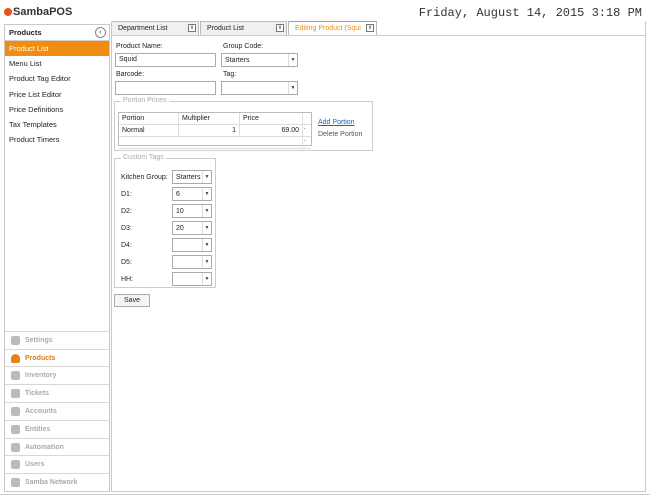 The width and height of the screenshot is (650, 500). I want to click on module-samba-network: Samba Network, so click(57, 482).